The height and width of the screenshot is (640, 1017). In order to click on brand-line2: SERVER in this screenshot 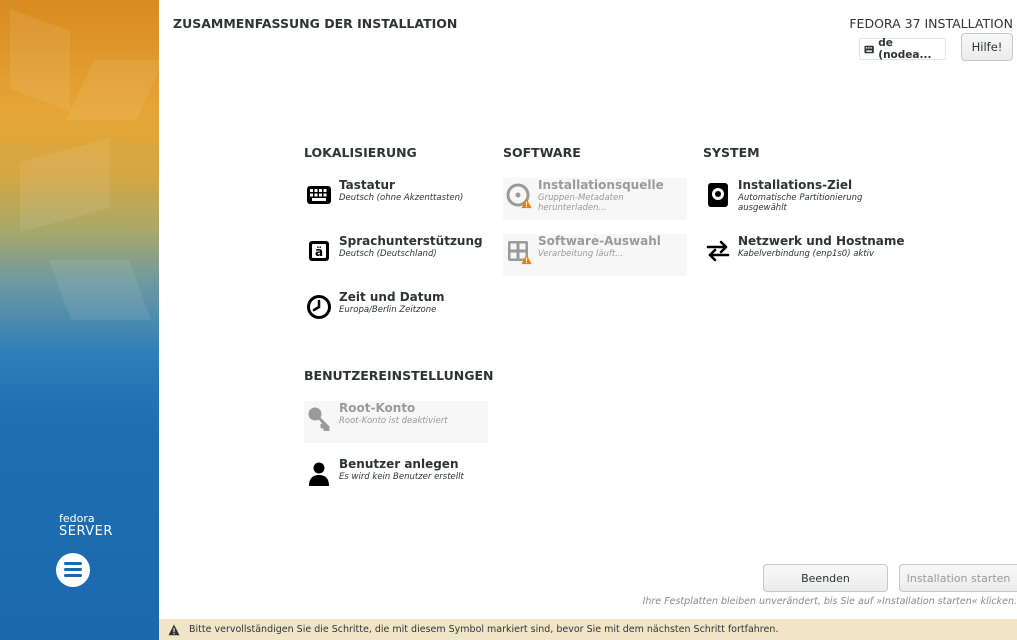, I will do `click(86, 531)`.